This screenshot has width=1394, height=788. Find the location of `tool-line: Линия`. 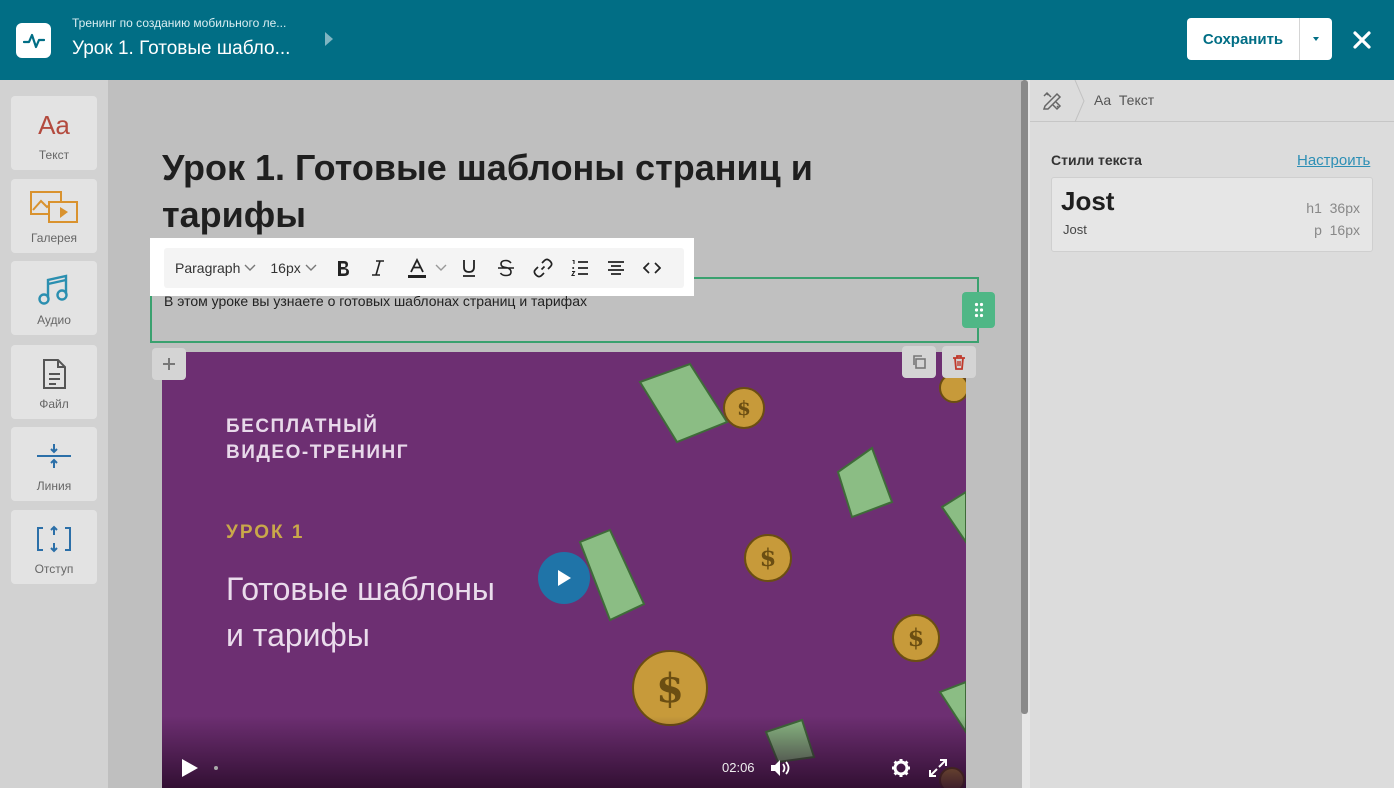

tool-line: Линия is located at coordinates (54, 464).